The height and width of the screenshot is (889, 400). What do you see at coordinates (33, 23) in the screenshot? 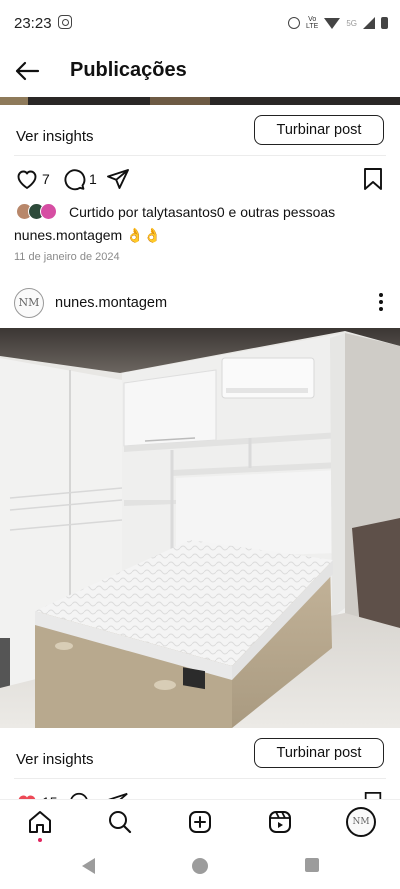
I see `status-time: 23:23` at bounding box center [33, 23].